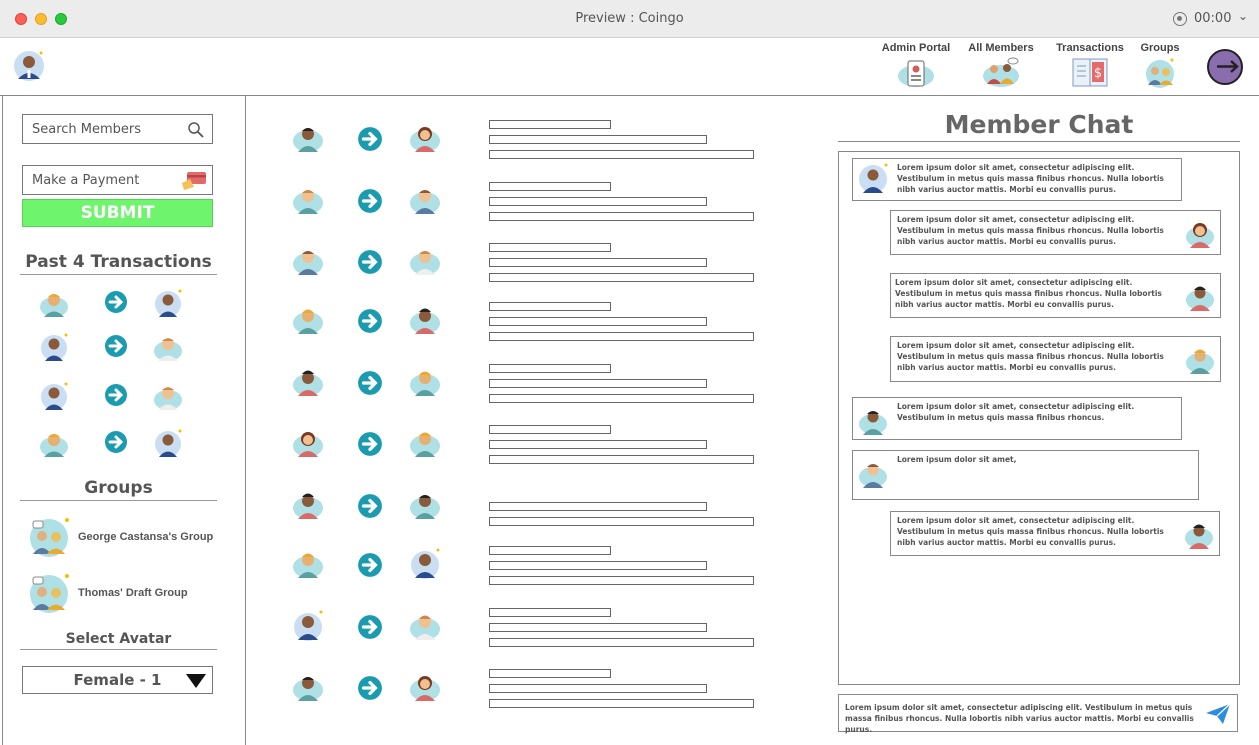  What do you see at coordinates (916, 73) in the screenshot?
I see `admin-badge-icon` at bounding box center [916, 73].